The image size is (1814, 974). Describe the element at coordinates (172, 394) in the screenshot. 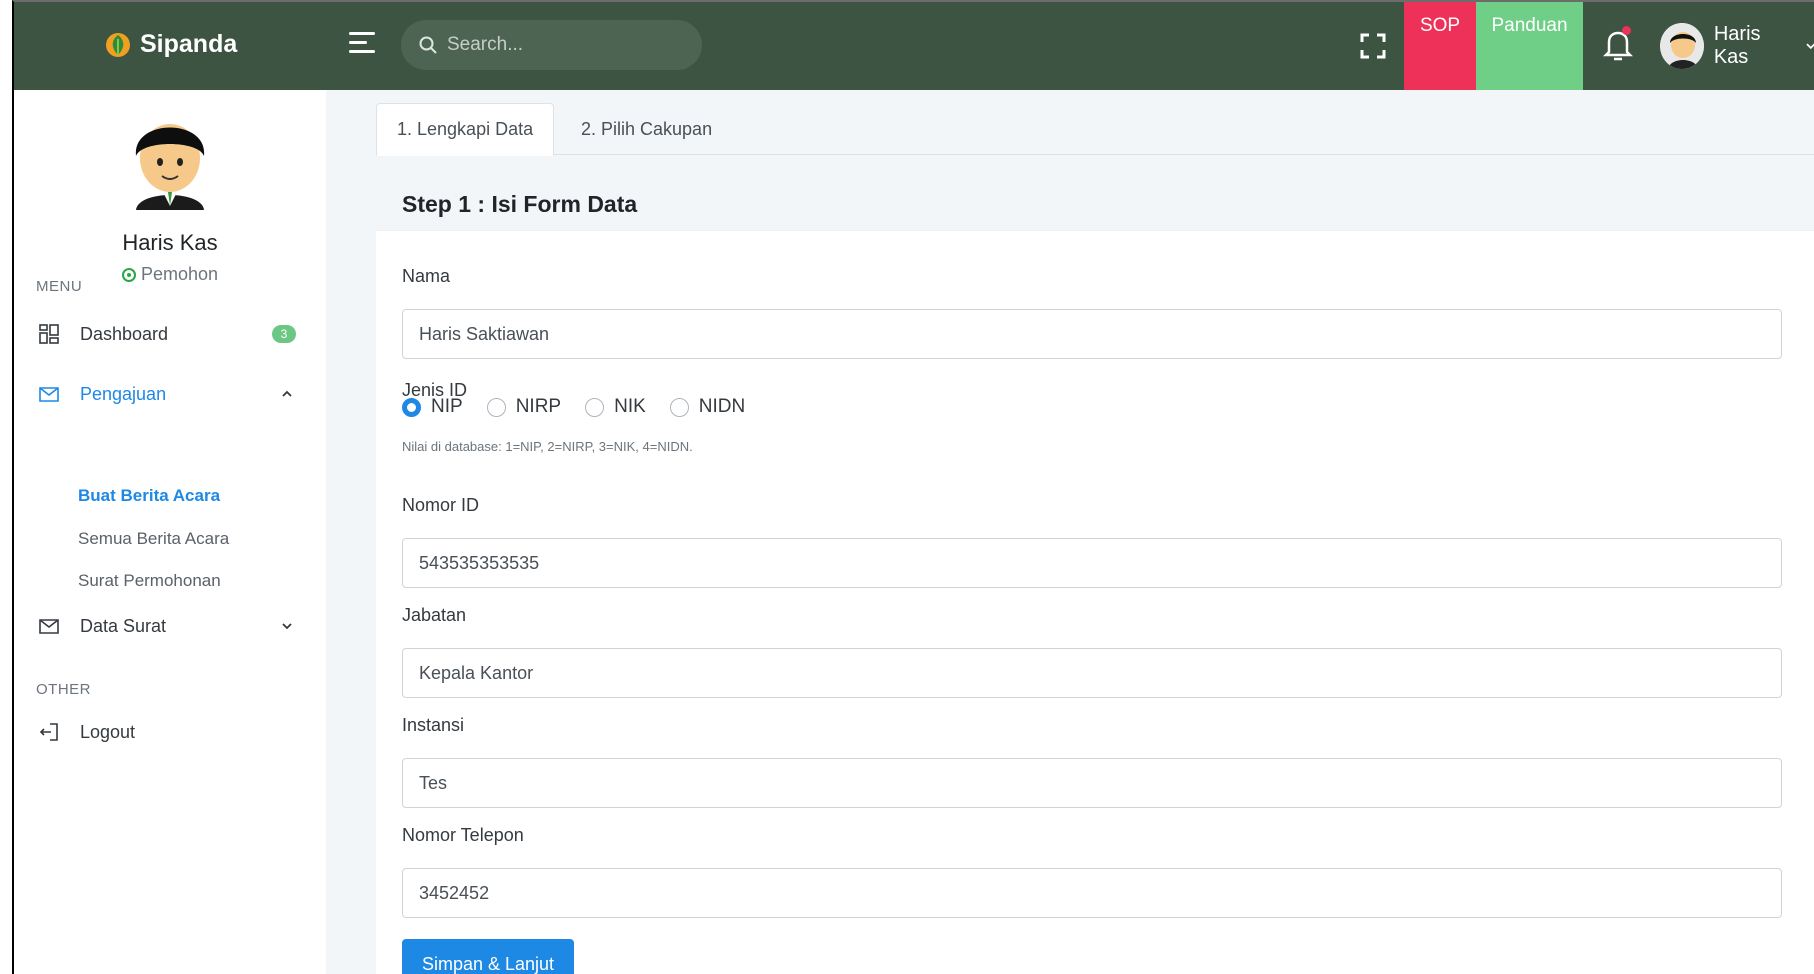

I see `sidebar-item-pengajuan: Pengajuan` at that location.